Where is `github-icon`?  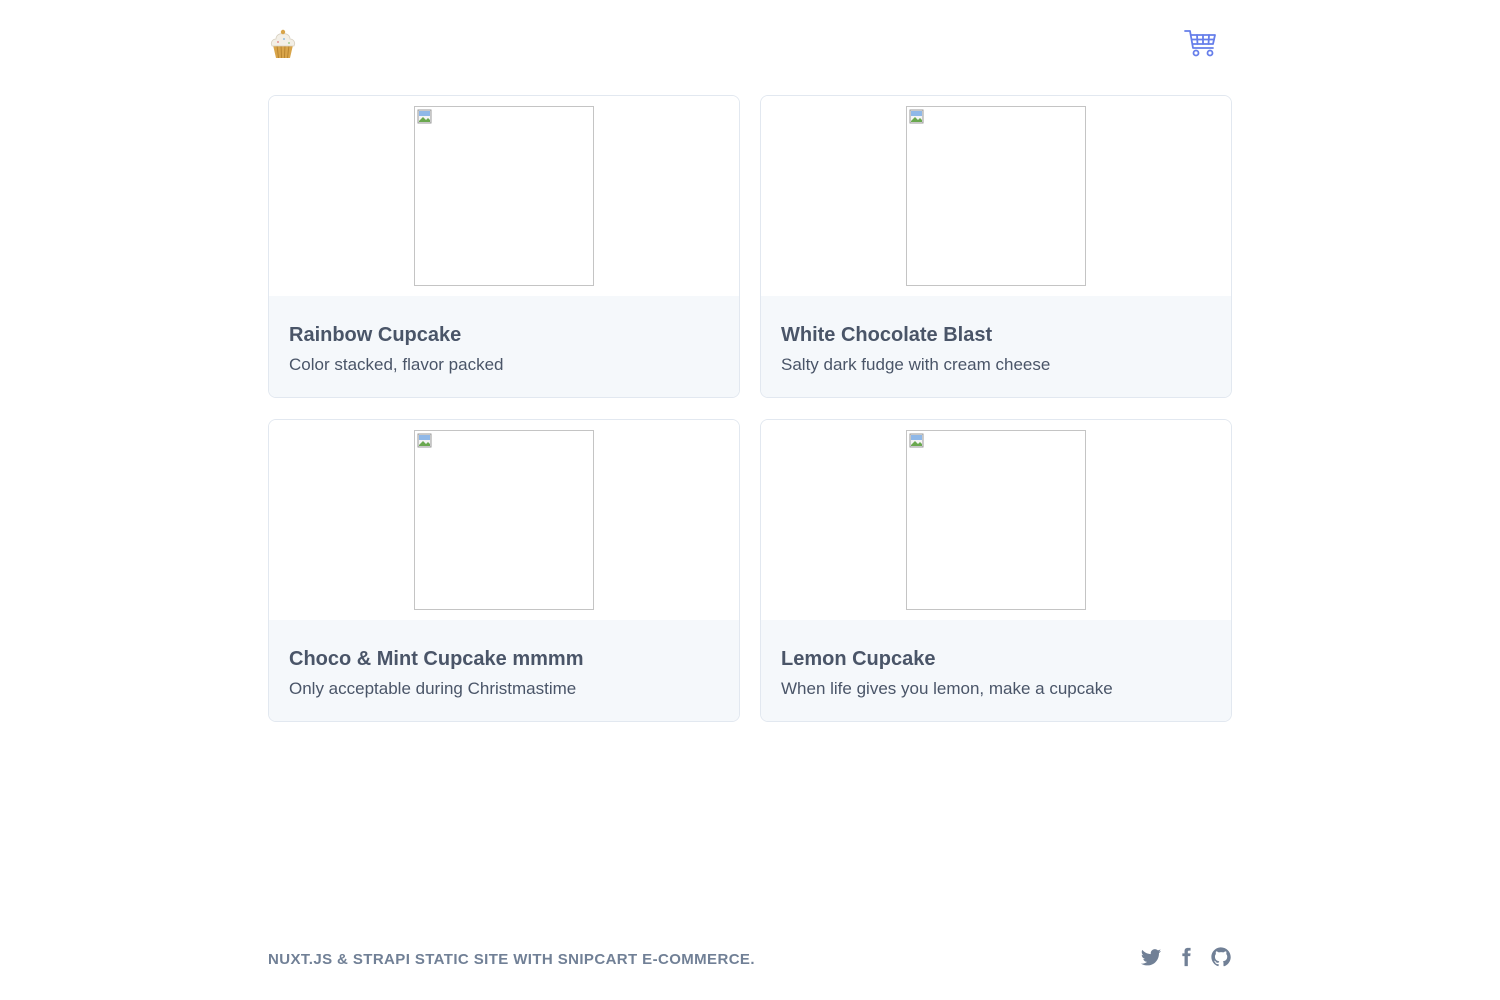
github-icon is located at coordinates (1221, 957).